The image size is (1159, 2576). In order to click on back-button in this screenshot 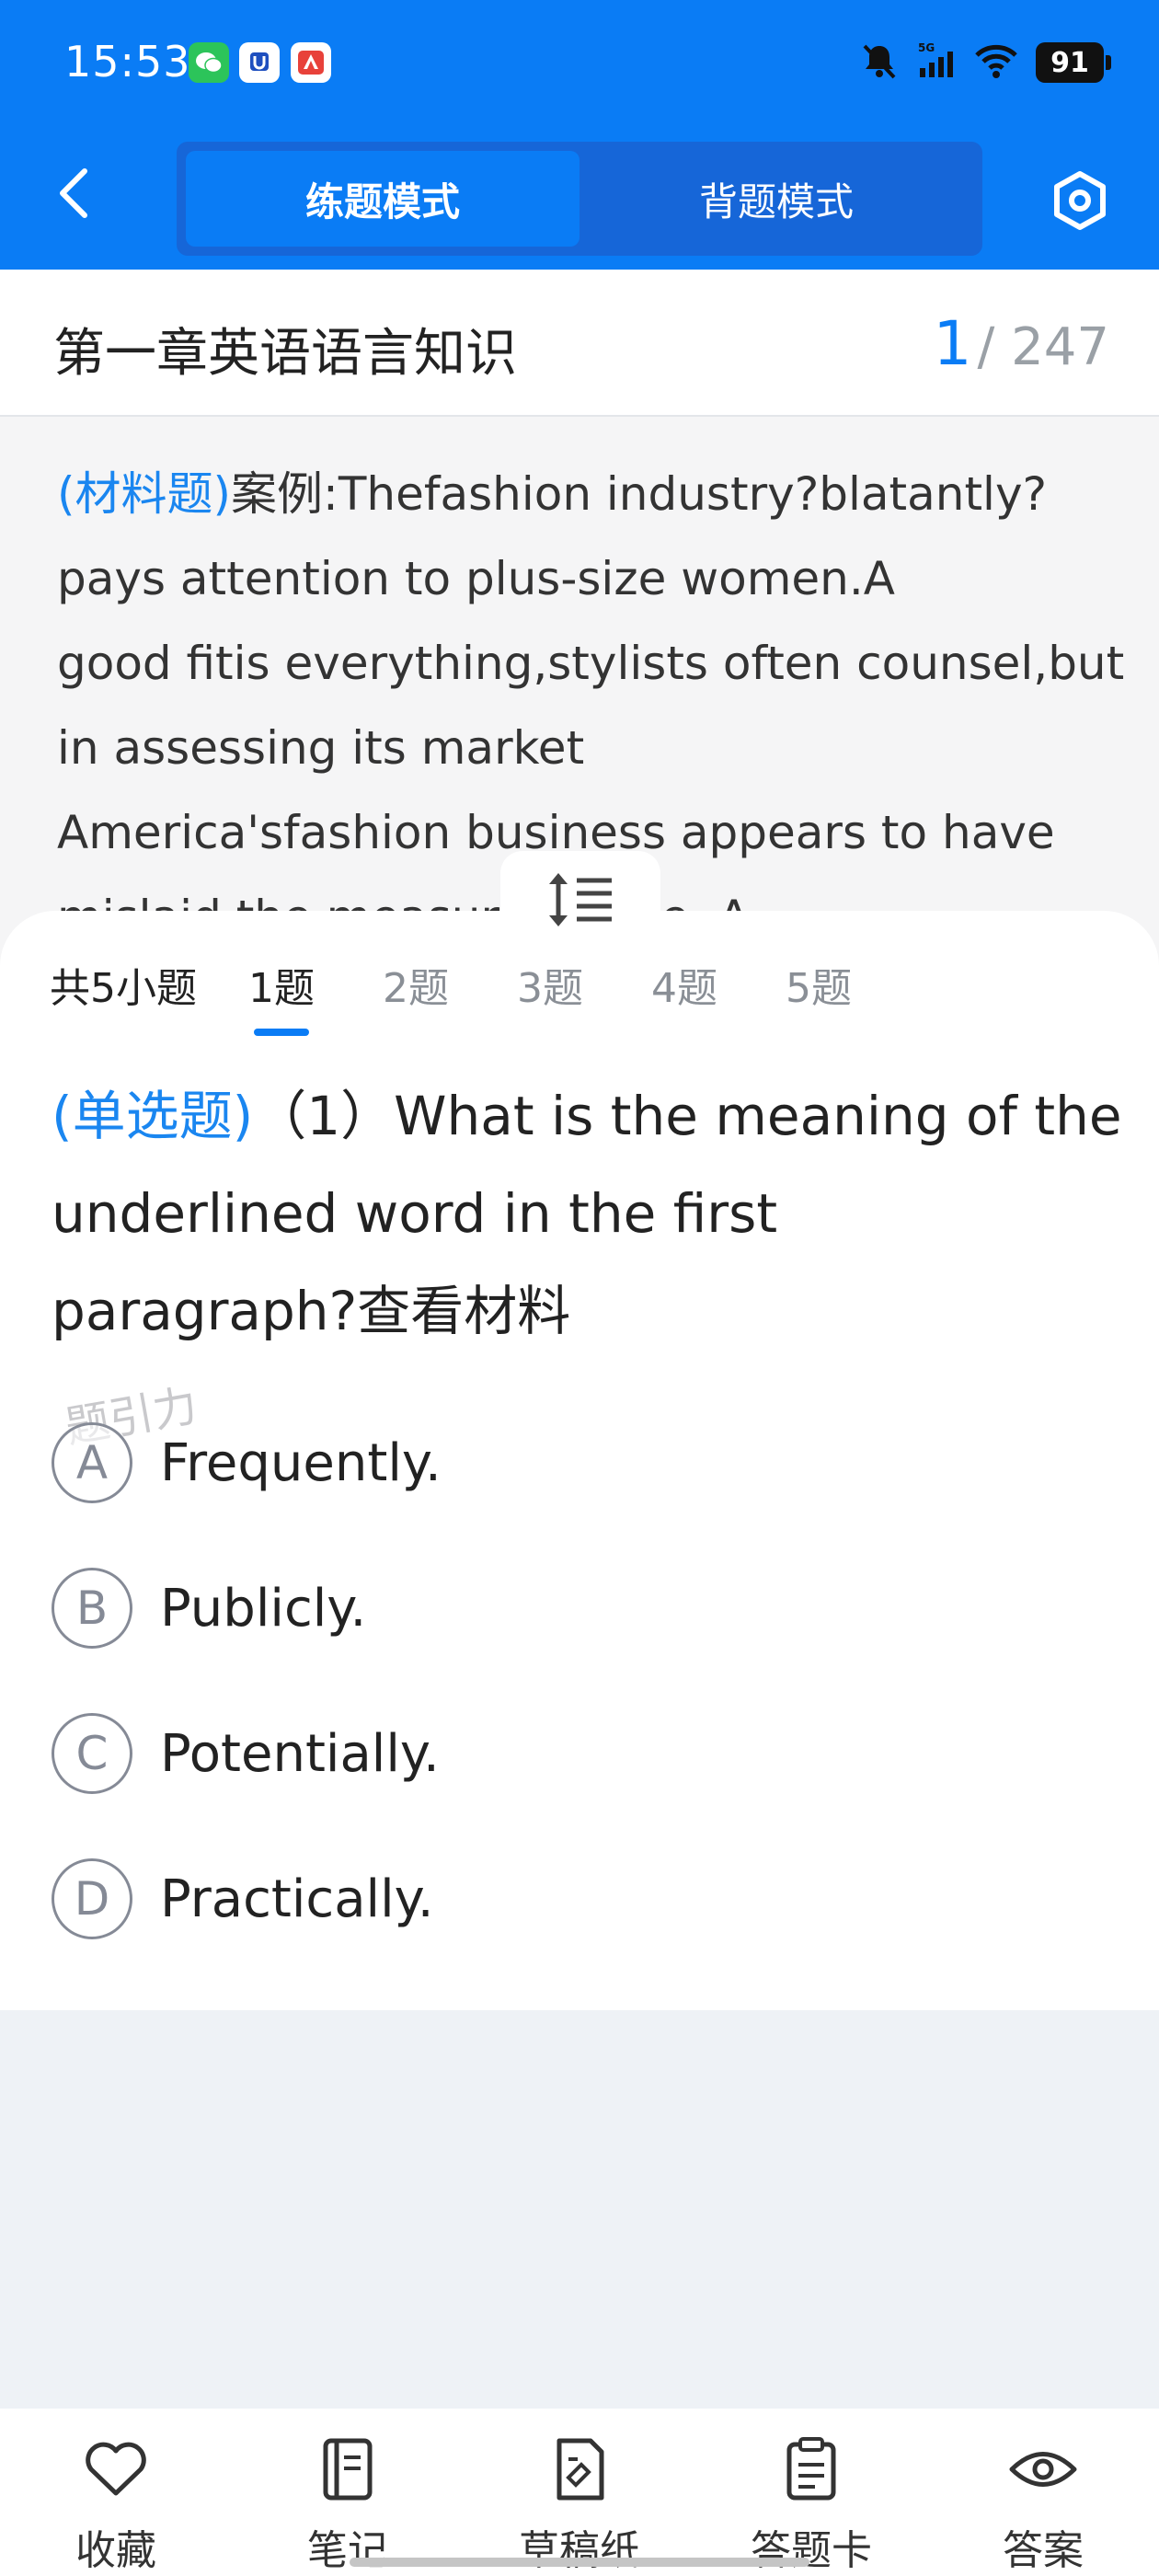, I will do `click(73, 193)`.